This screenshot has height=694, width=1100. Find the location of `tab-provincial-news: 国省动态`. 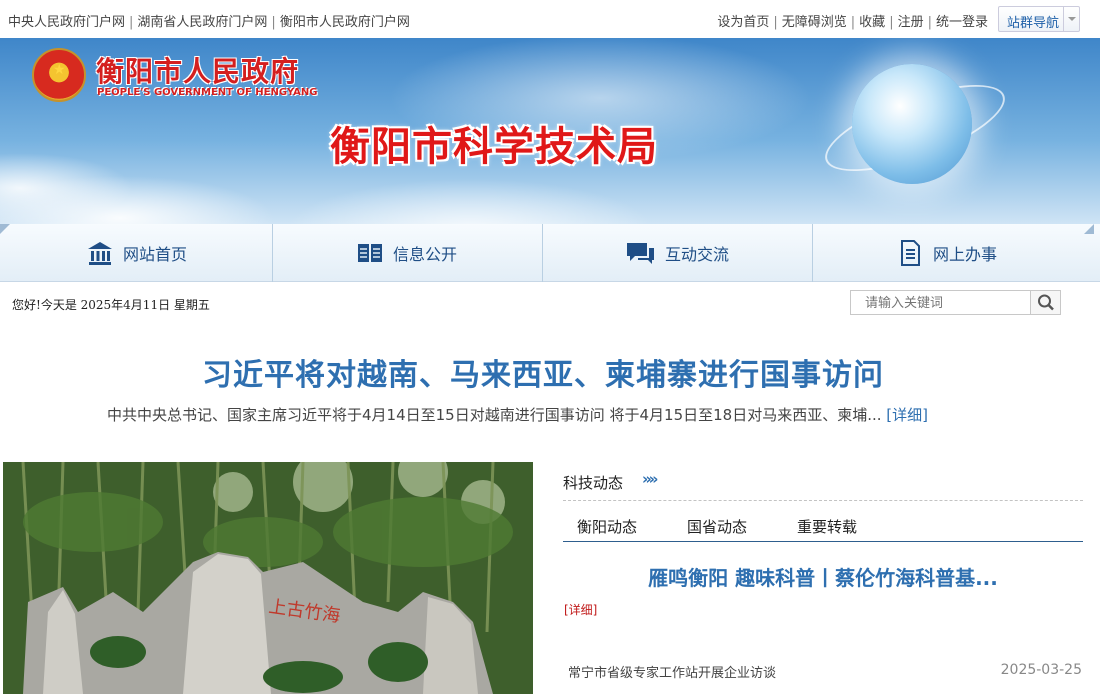

tab-provincial-news: 国省动态 is located at coordinates (717, 526).